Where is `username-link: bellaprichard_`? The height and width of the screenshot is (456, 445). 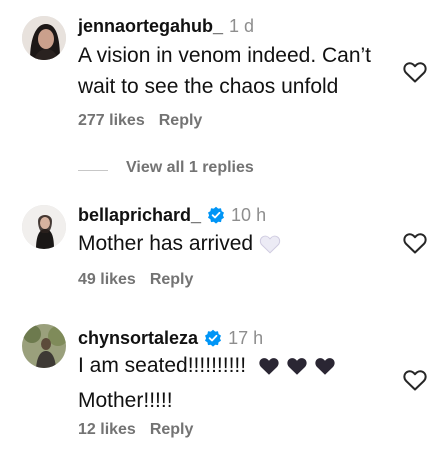 username-link: bellaprichard_ is located at coordinates (139, 215).